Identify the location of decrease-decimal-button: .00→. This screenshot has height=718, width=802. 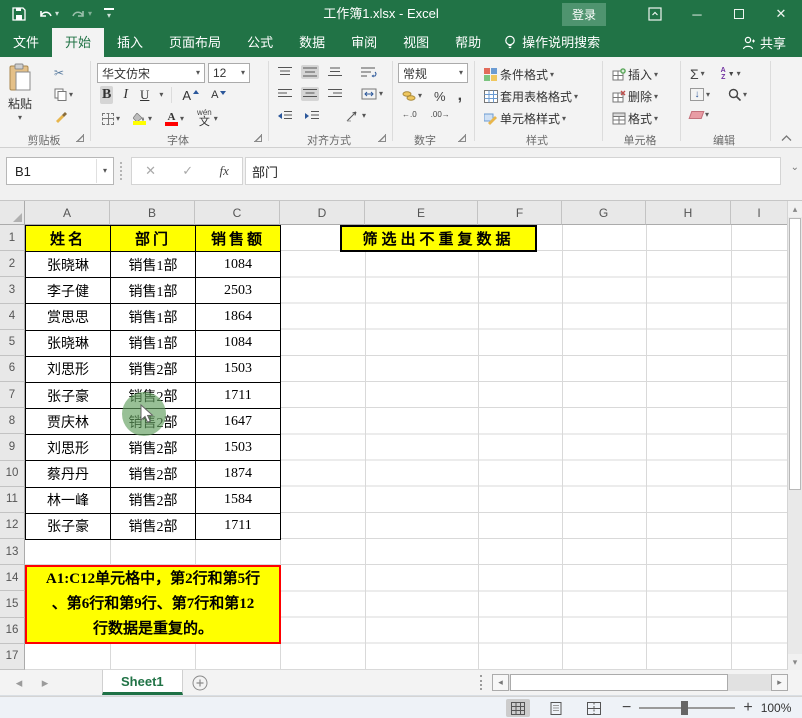
(440, 115).